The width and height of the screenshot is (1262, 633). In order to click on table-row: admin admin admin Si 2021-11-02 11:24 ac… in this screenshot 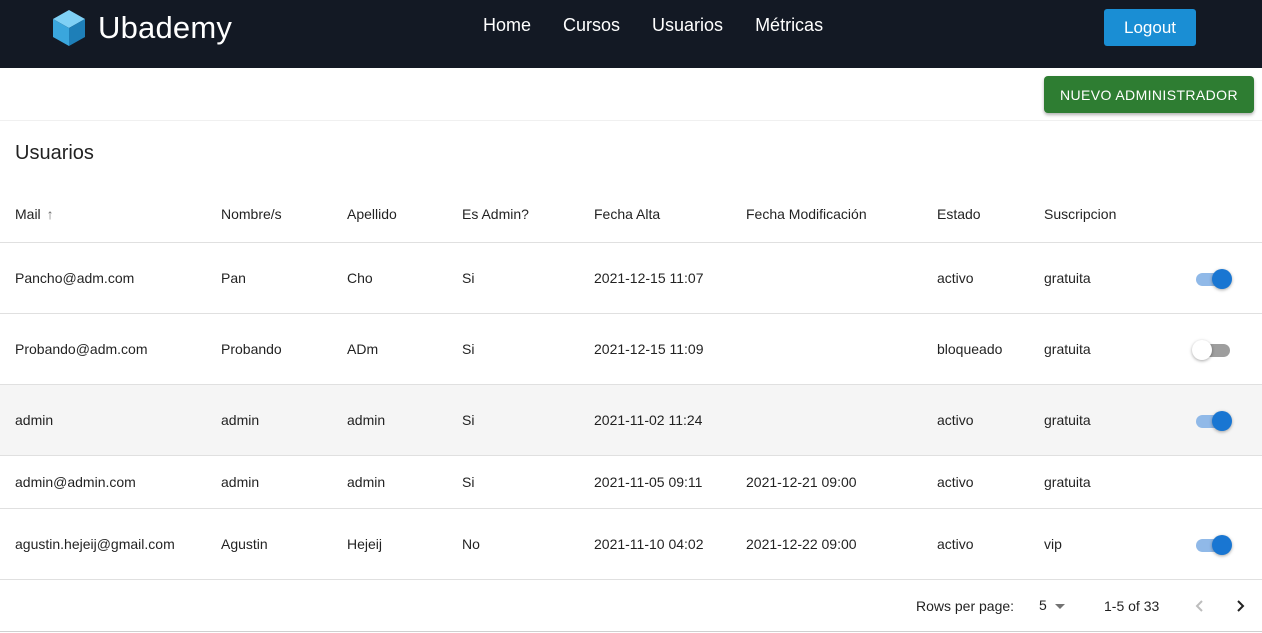, I will do `click(631, 420)`.